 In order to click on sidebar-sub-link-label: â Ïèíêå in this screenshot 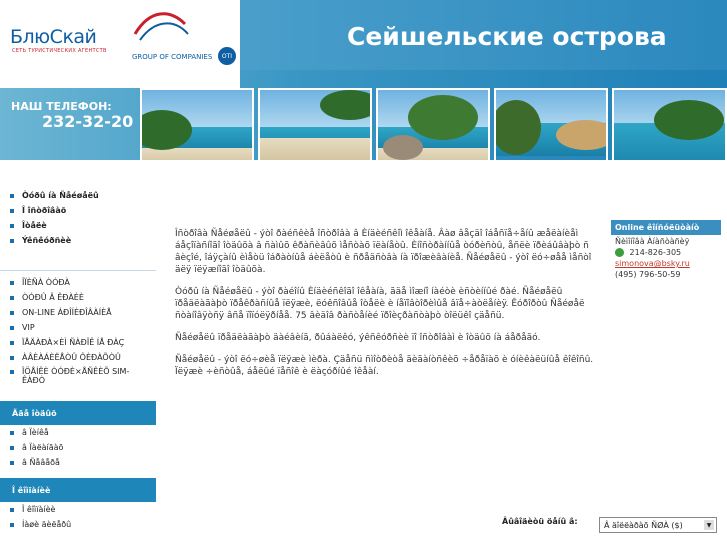, I will do `click(35, 432)`.